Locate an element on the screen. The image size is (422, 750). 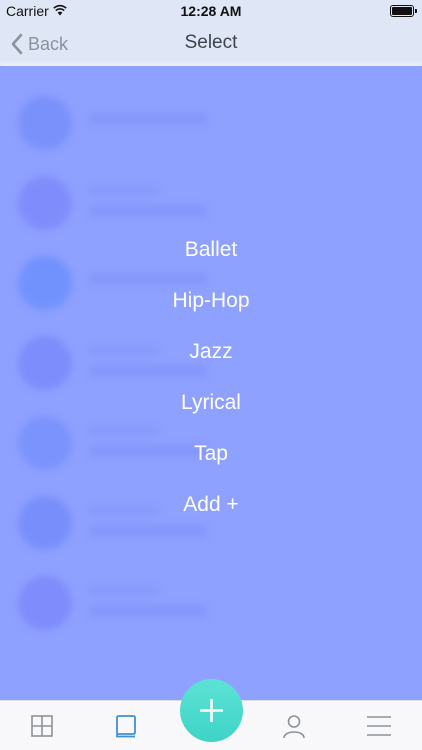
tab-book is located at coordinates (126, 726).